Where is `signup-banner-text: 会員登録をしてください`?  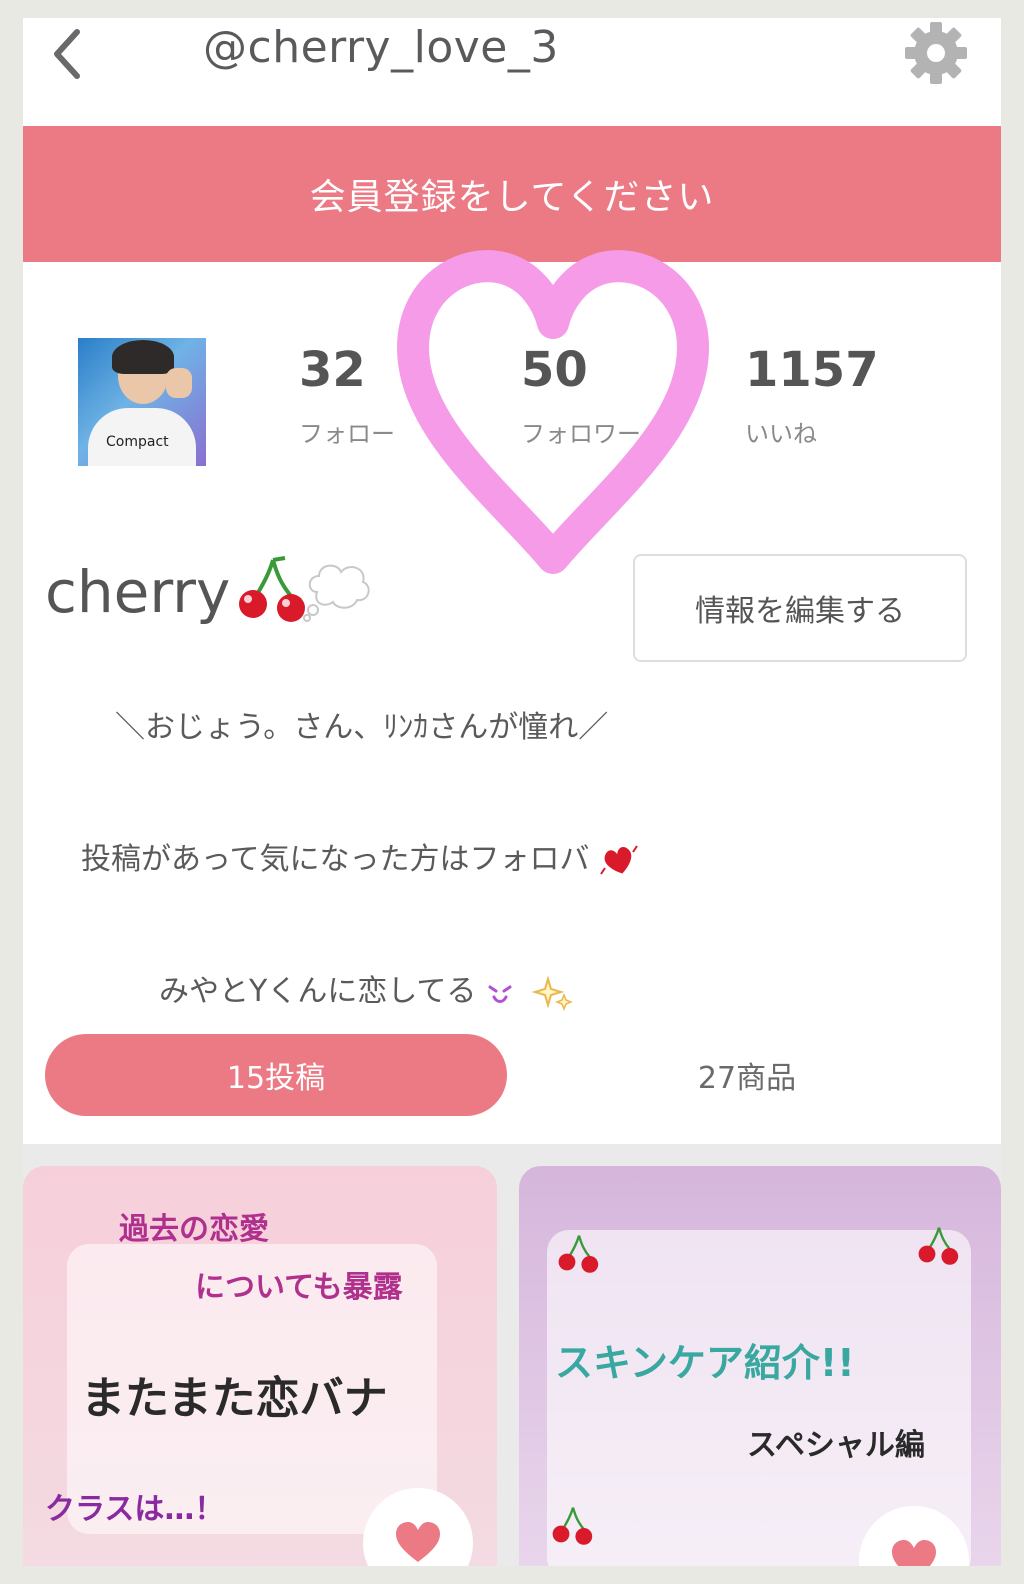 signup-banner-text: 会員登録をしてください is located at coordinates (512, 197).